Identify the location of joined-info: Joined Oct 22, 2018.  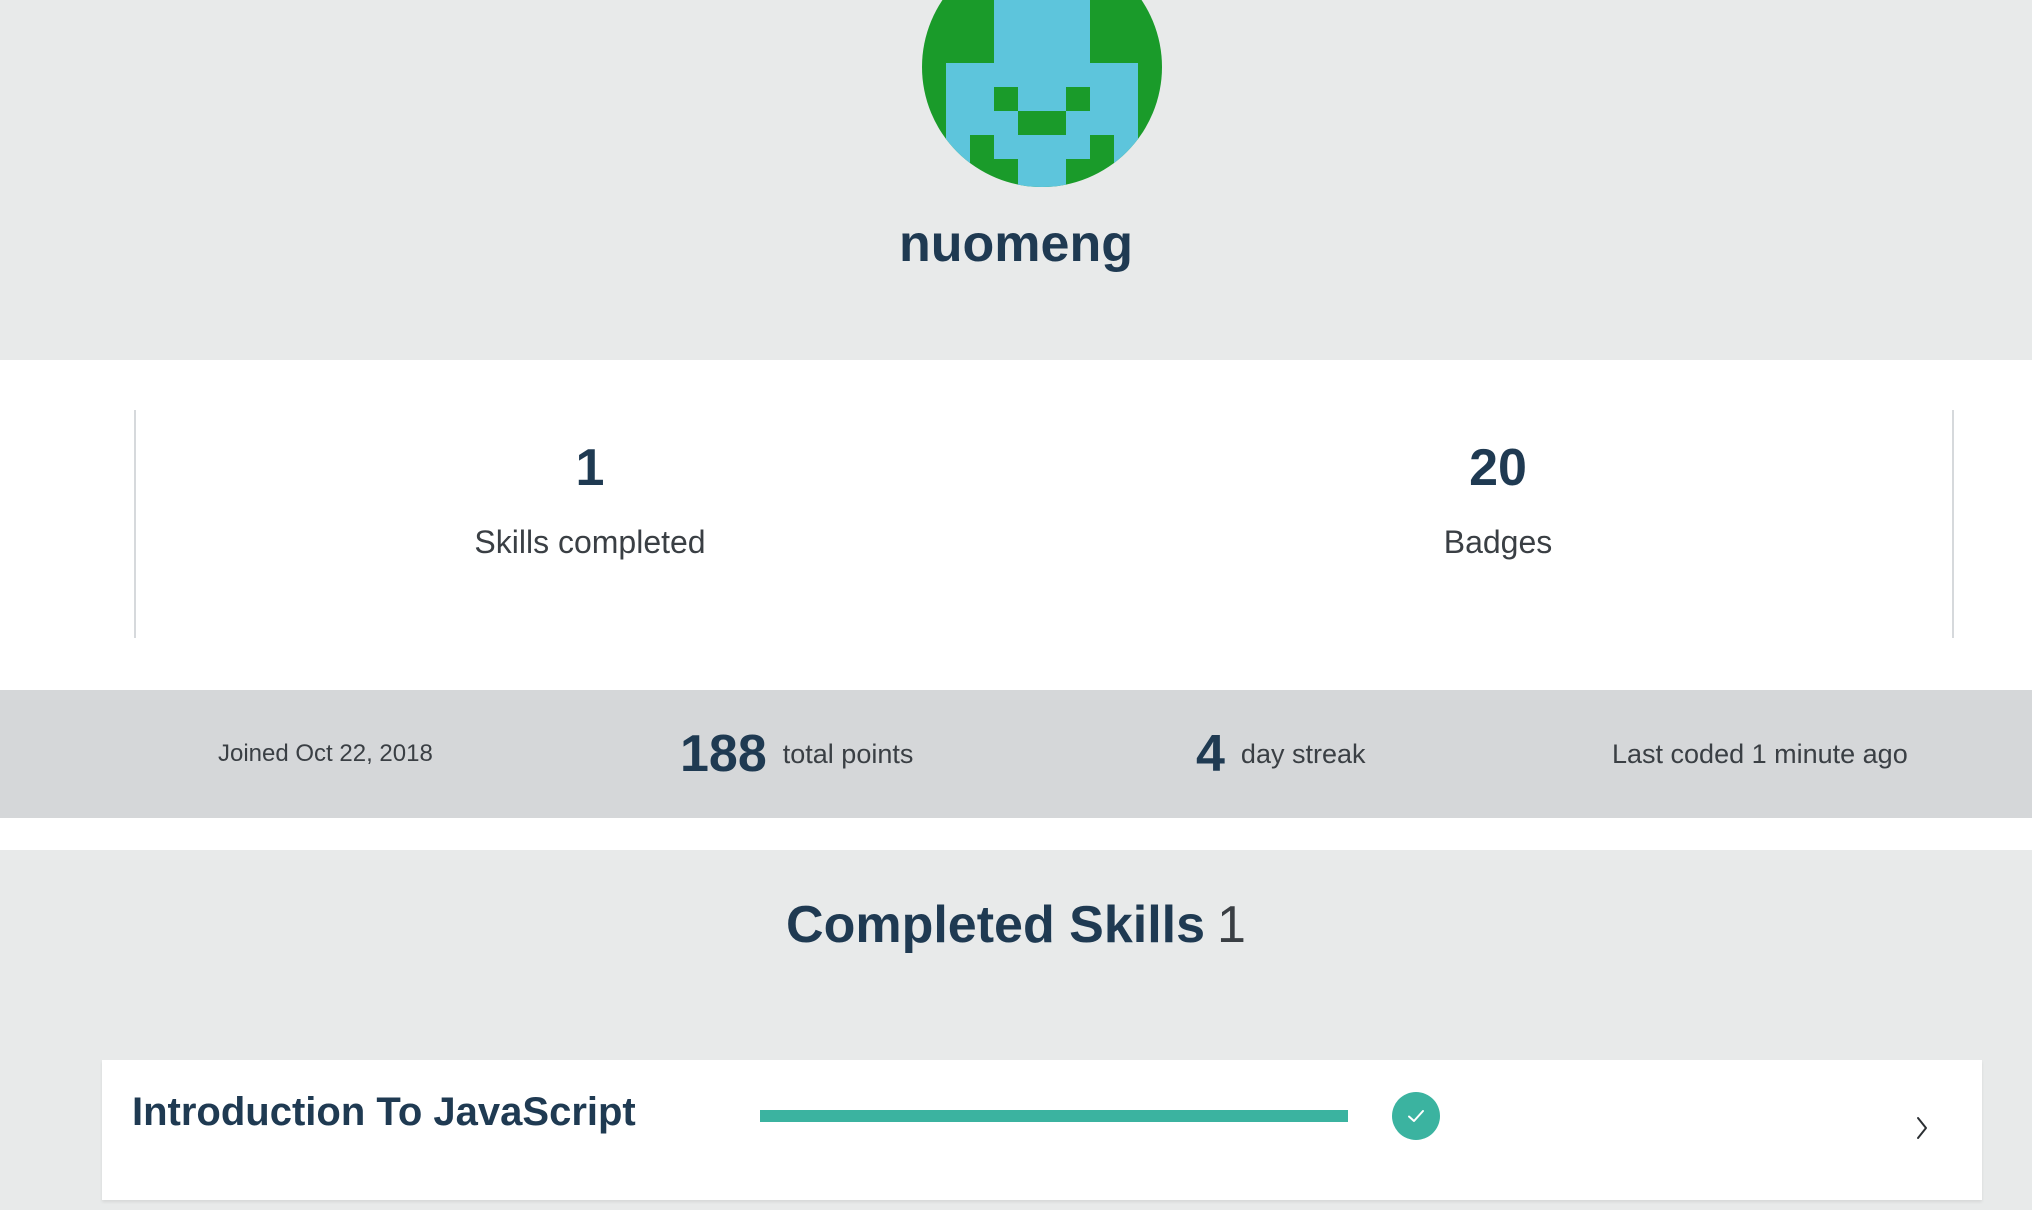
(325, 754).